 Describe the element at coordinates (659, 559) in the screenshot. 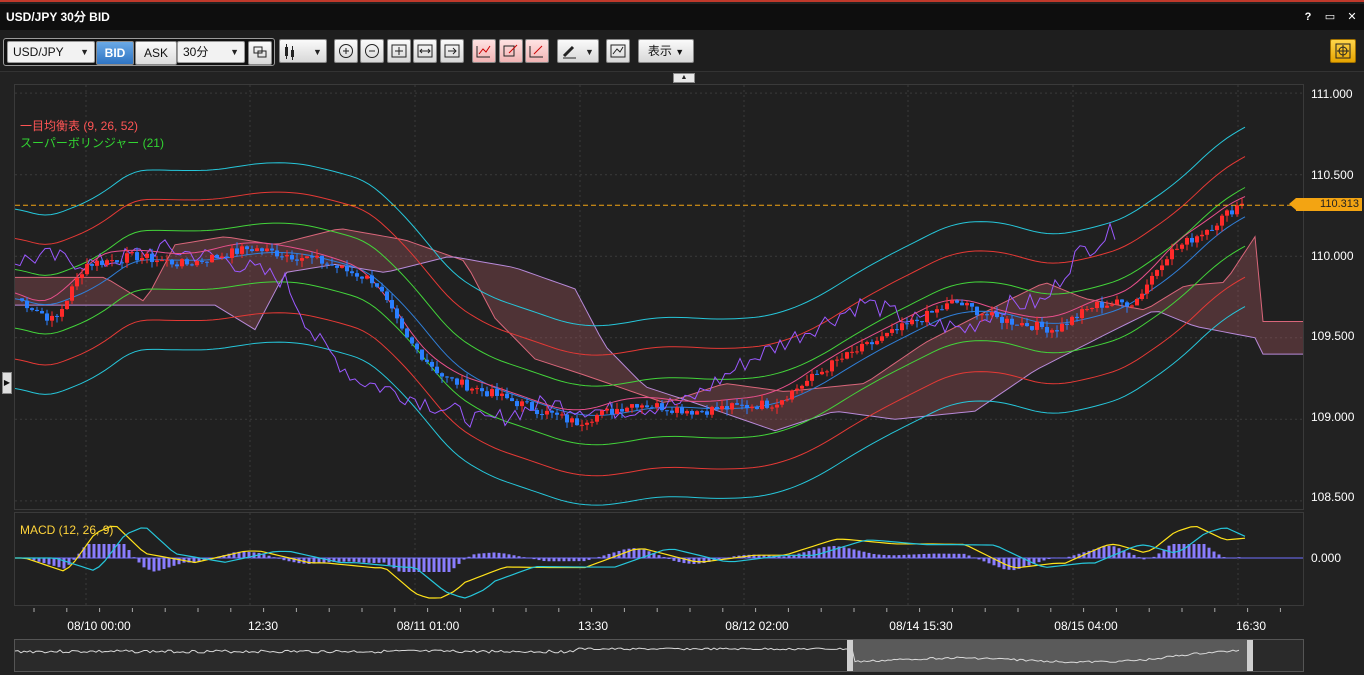

I see `macd-panel: MACD (12, 26, 9)` at that location.